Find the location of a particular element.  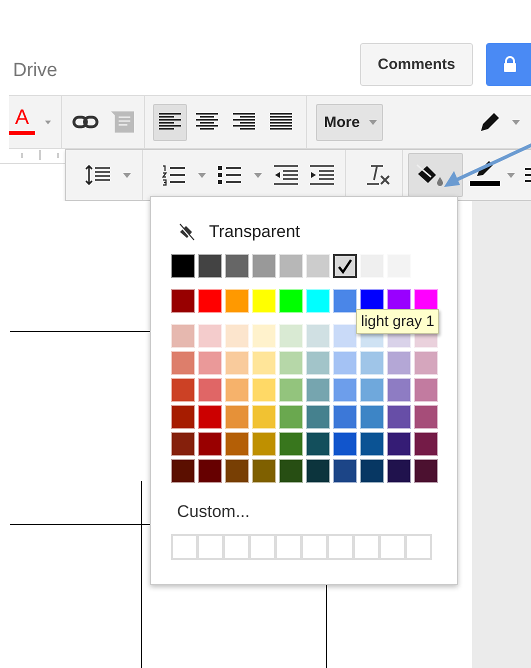

check-icon is located at coordinates (345, 266).